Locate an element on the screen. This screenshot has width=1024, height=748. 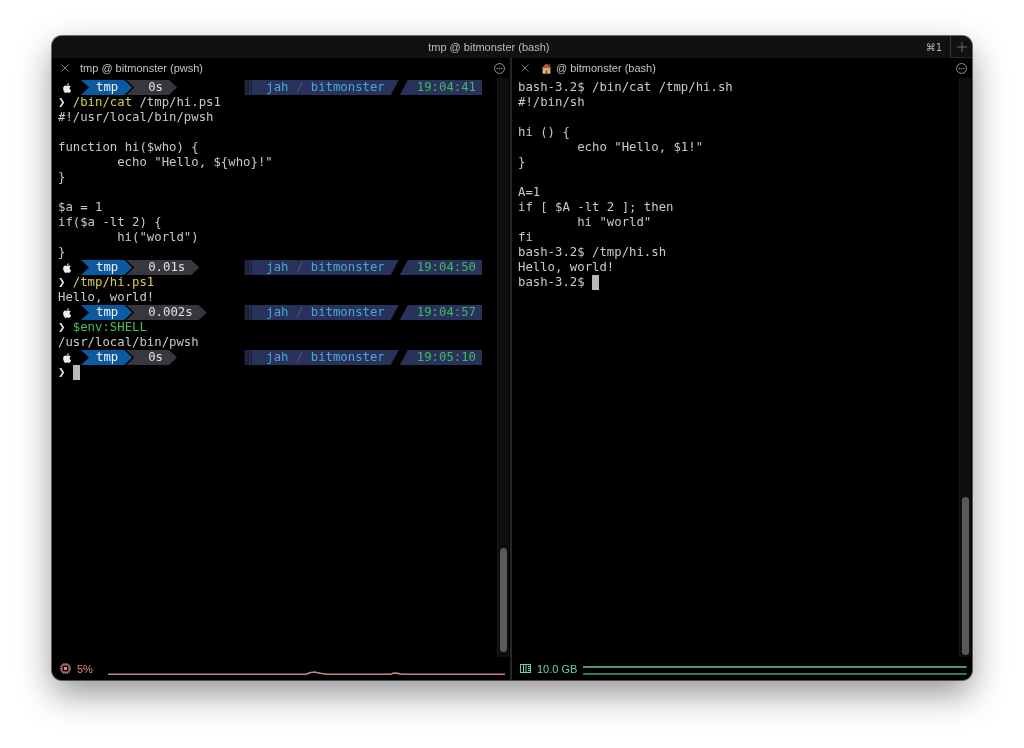
output-line: echo "Hello, $1!" is located at coordinates (640, 147).